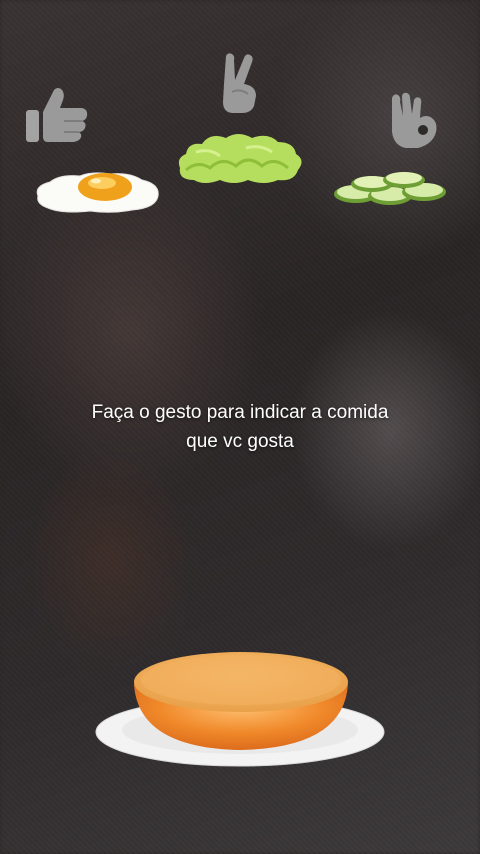 This screenshot has height=854, width=480. What do you see at coordinates (57, 115) in the screenshot?
I see `thumbs-up-icon` at bounding box center [57, 115].